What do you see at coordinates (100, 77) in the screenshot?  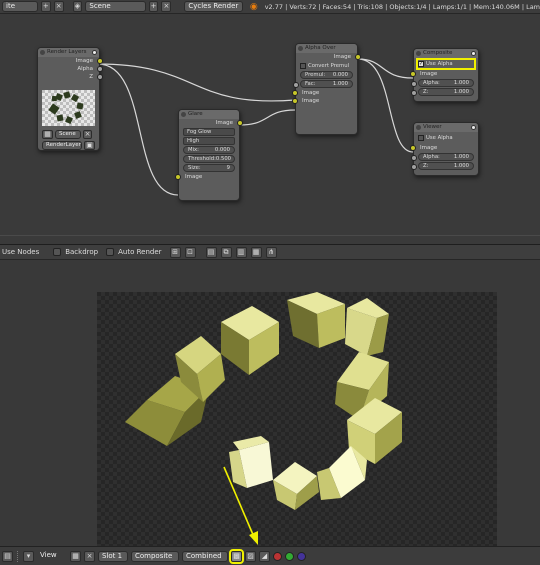 I see `socket-z-out` at bounding box center [100, 77].